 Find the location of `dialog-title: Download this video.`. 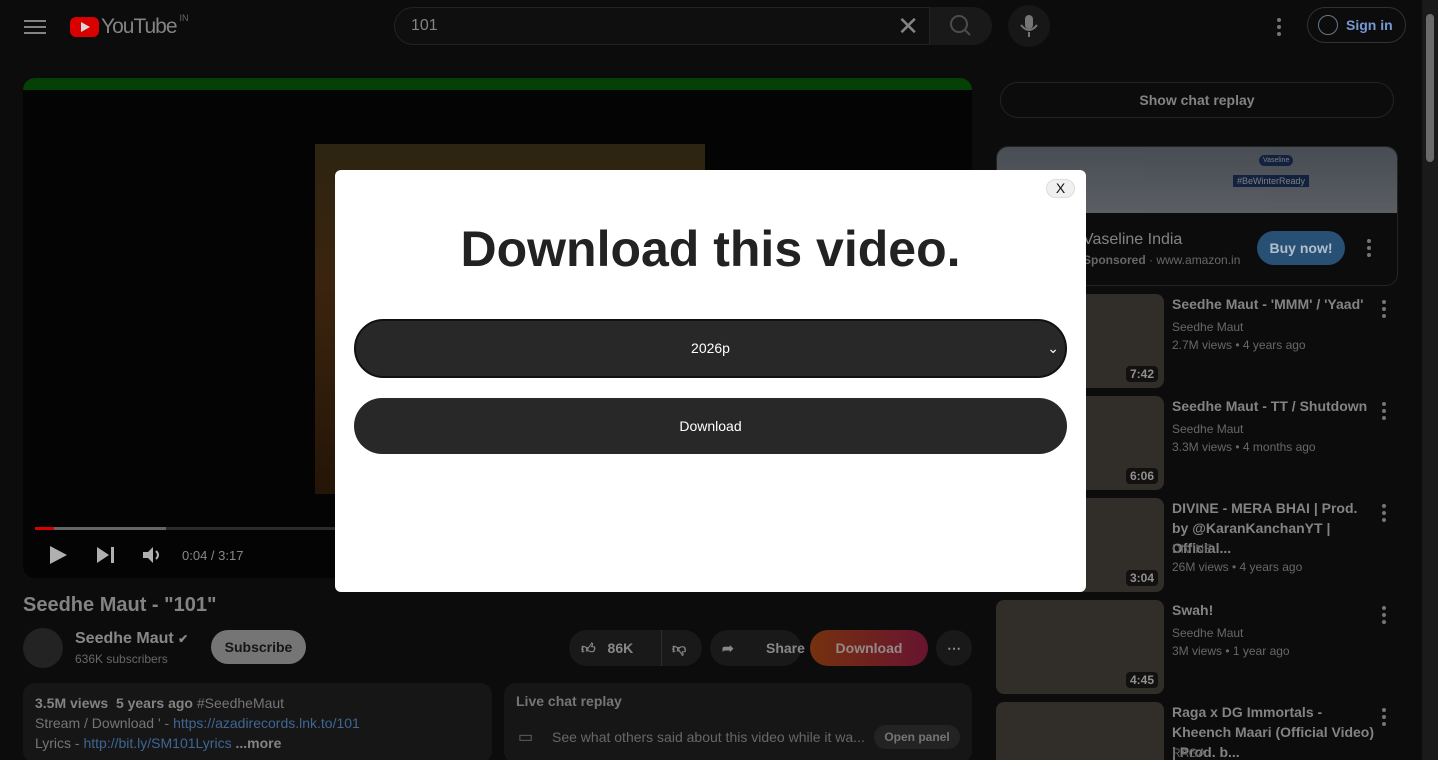

dialog-title: Download this video. is located at coordinates (710, 249).